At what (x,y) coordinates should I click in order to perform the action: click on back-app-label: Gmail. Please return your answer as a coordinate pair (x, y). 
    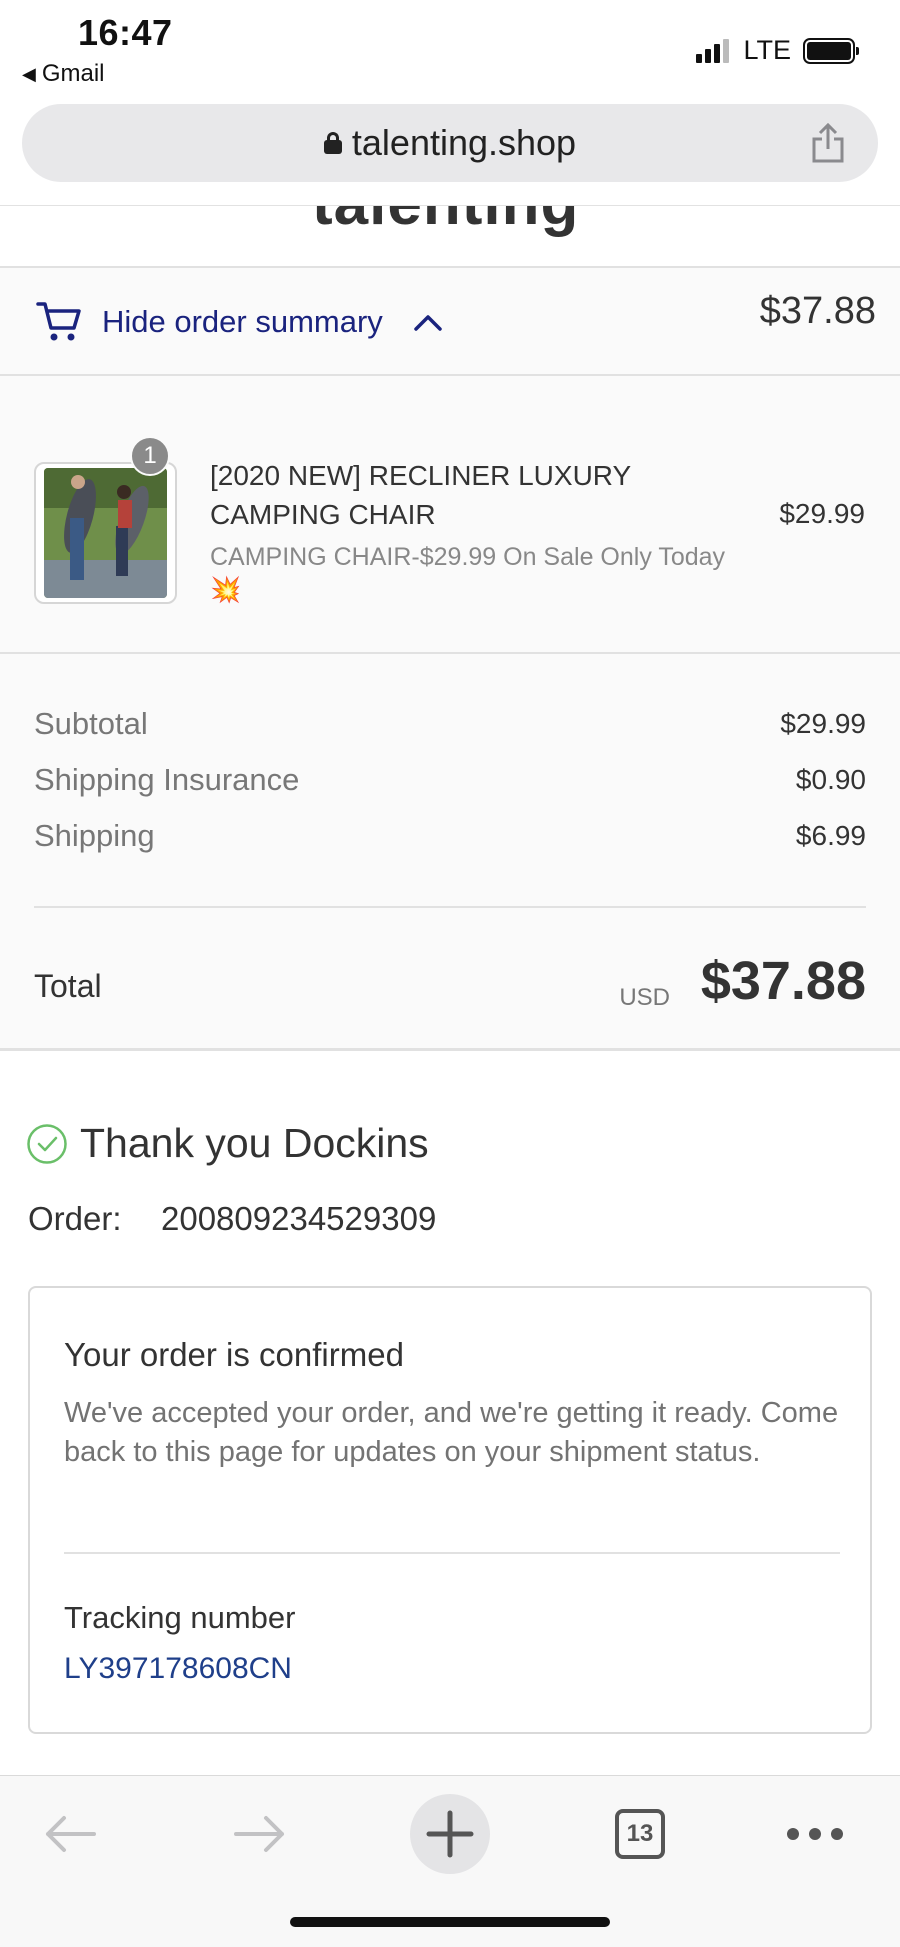
    Looking at the image, I should click on (73, 73).